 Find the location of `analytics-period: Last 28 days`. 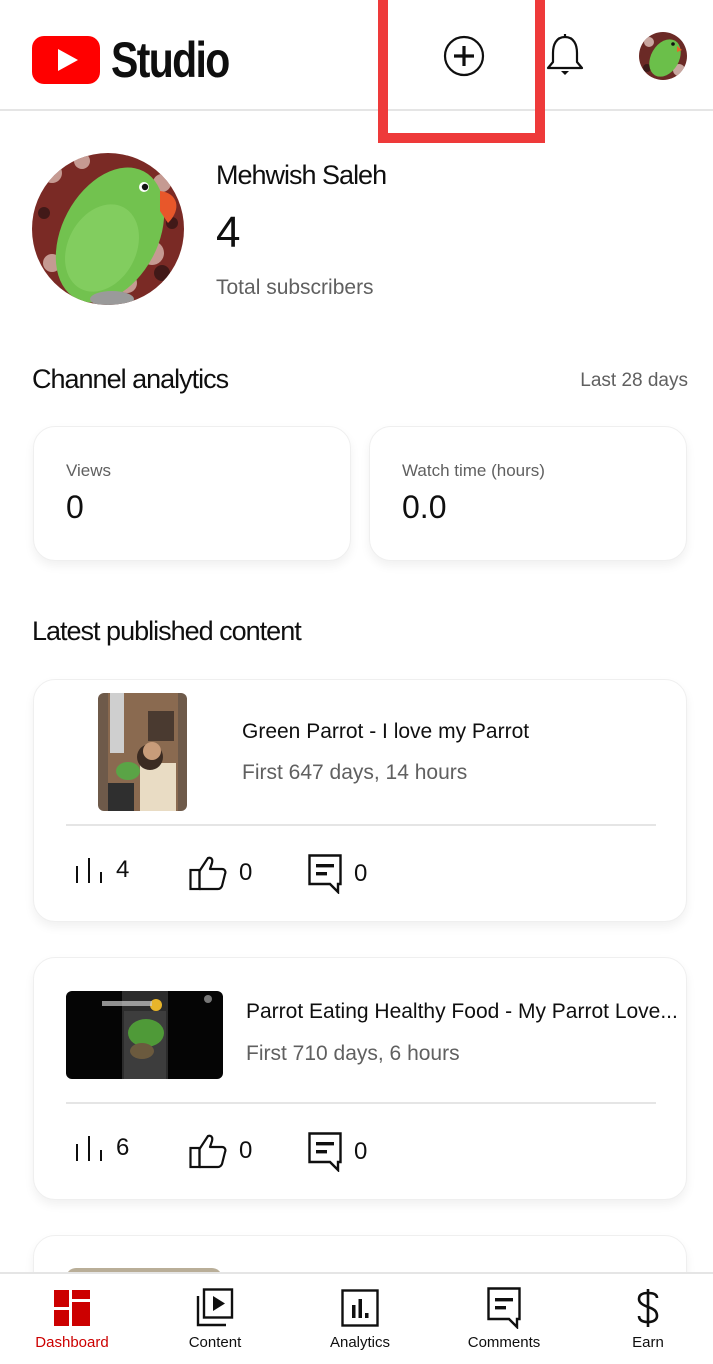

analytics-period: Last 28 days is located at coordinates (634, 380).